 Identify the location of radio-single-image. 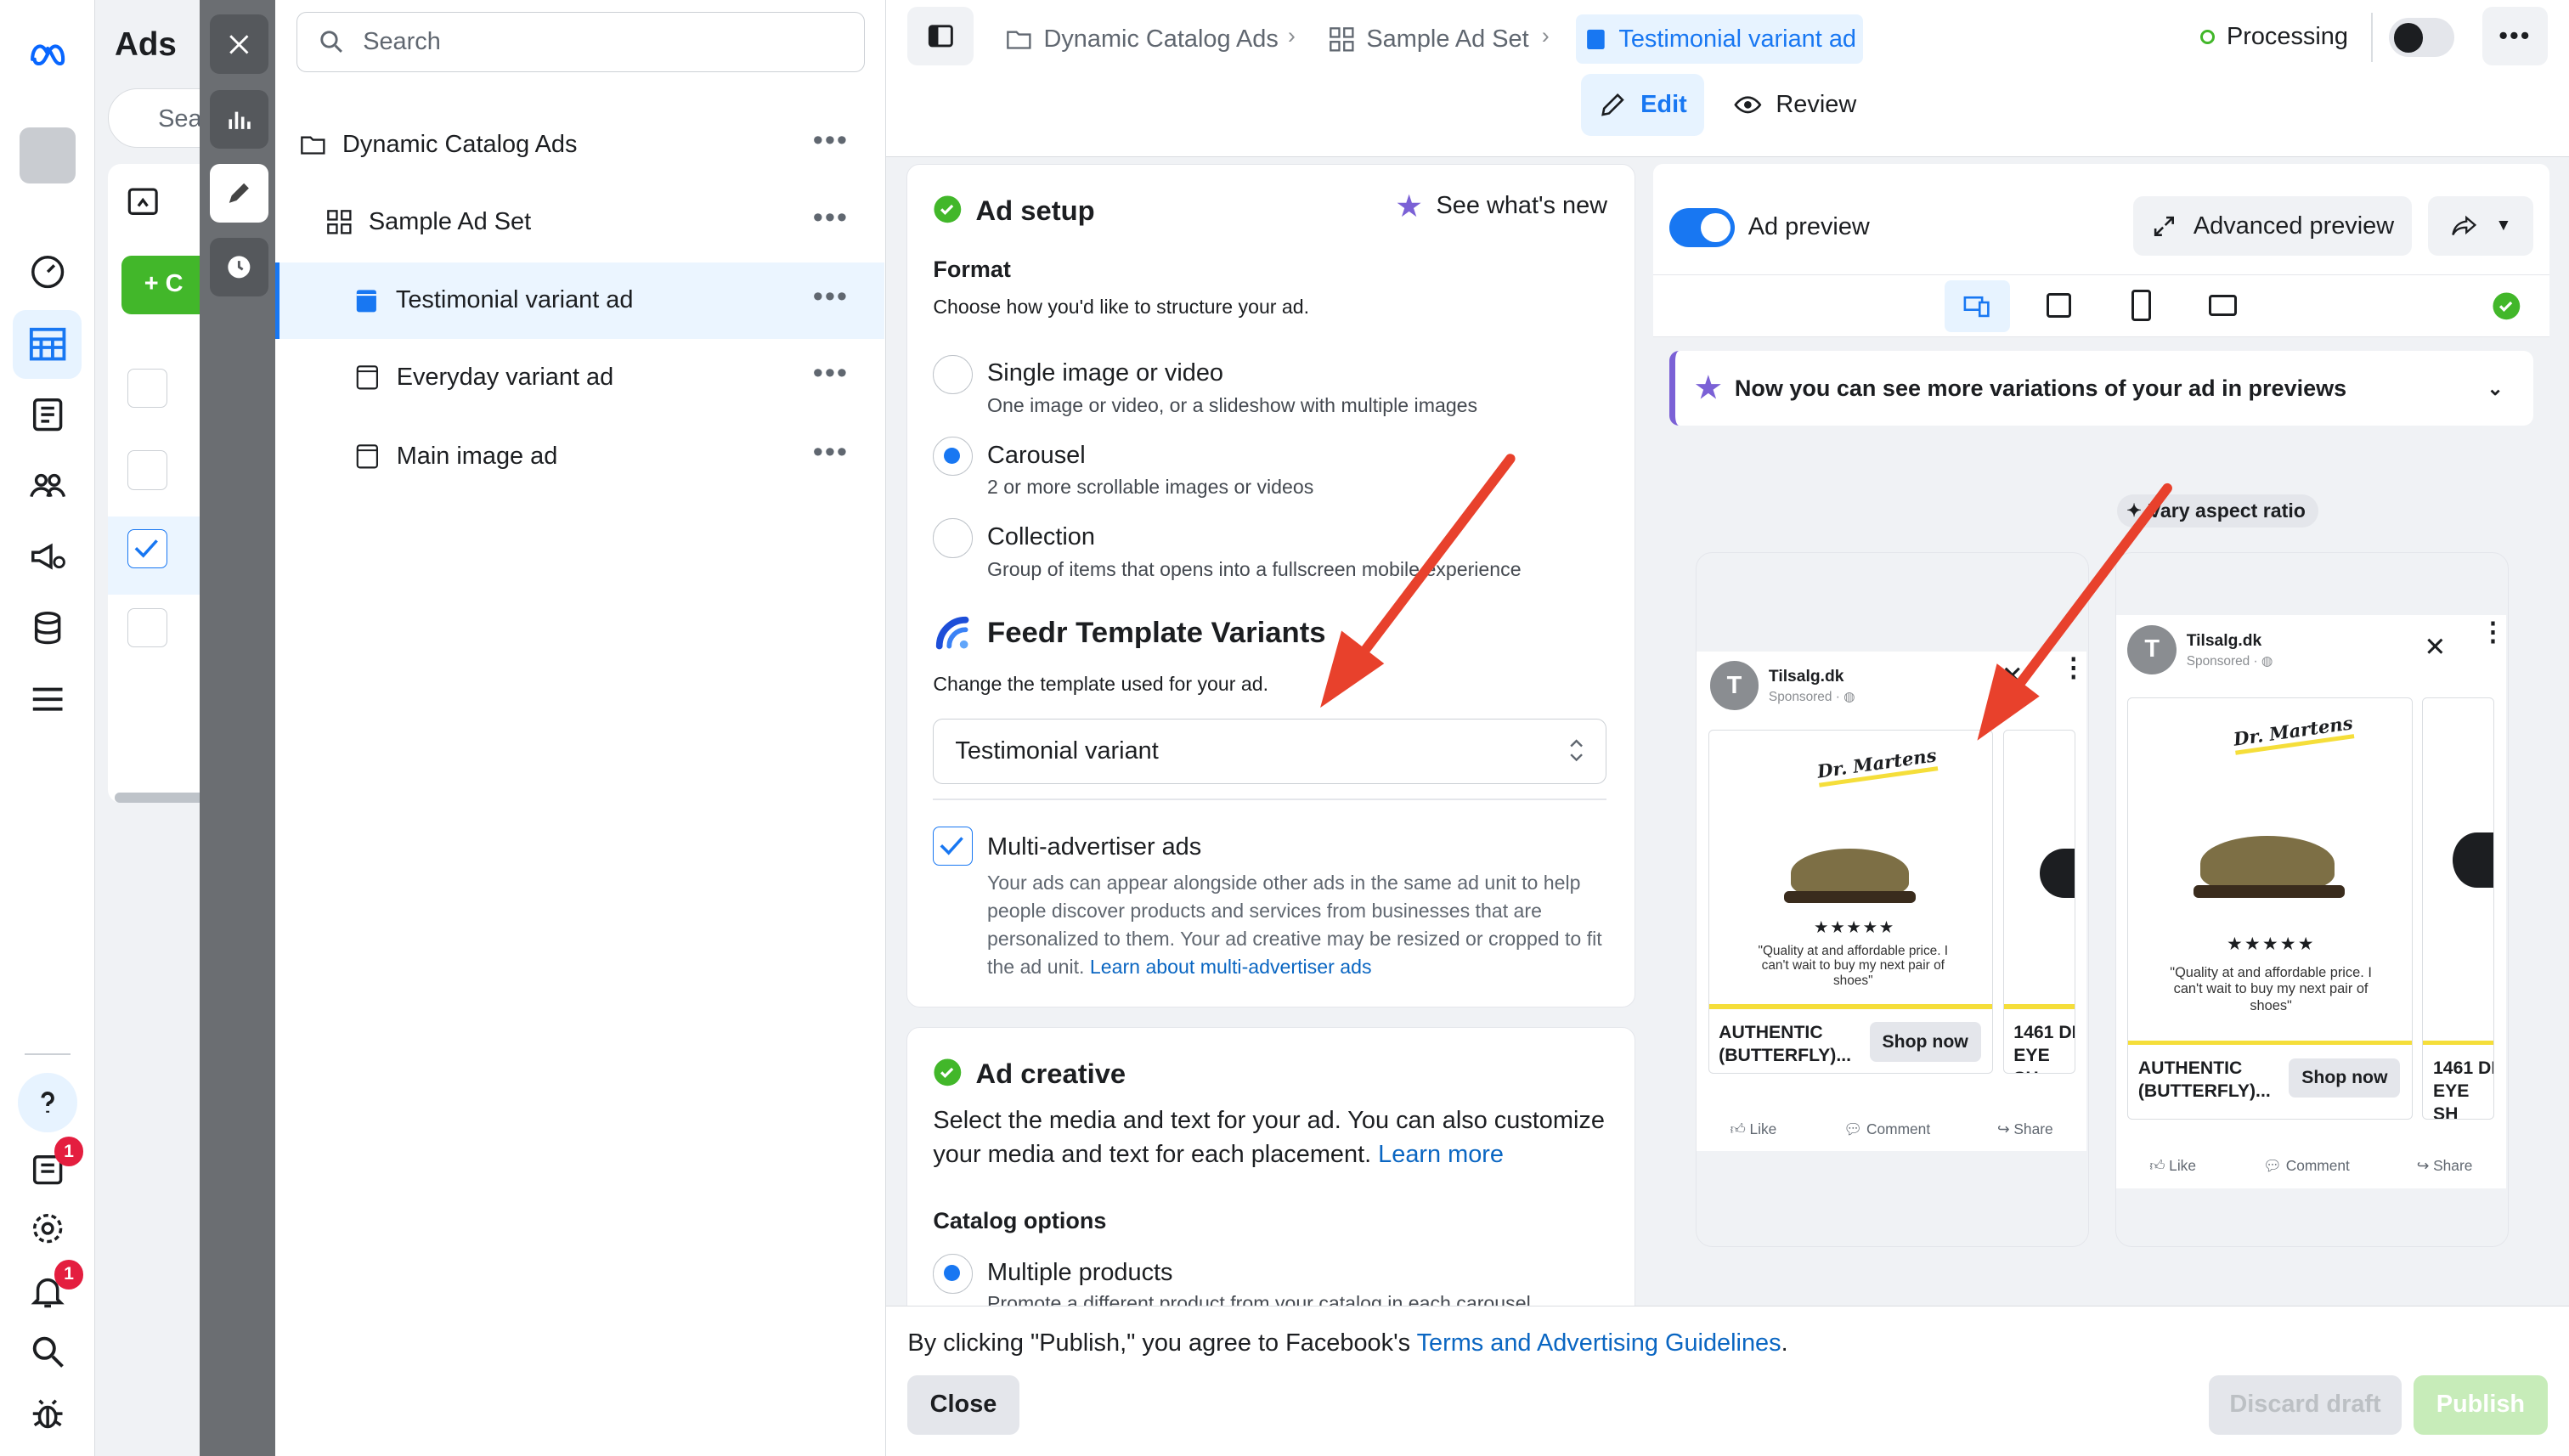
(953, 374).